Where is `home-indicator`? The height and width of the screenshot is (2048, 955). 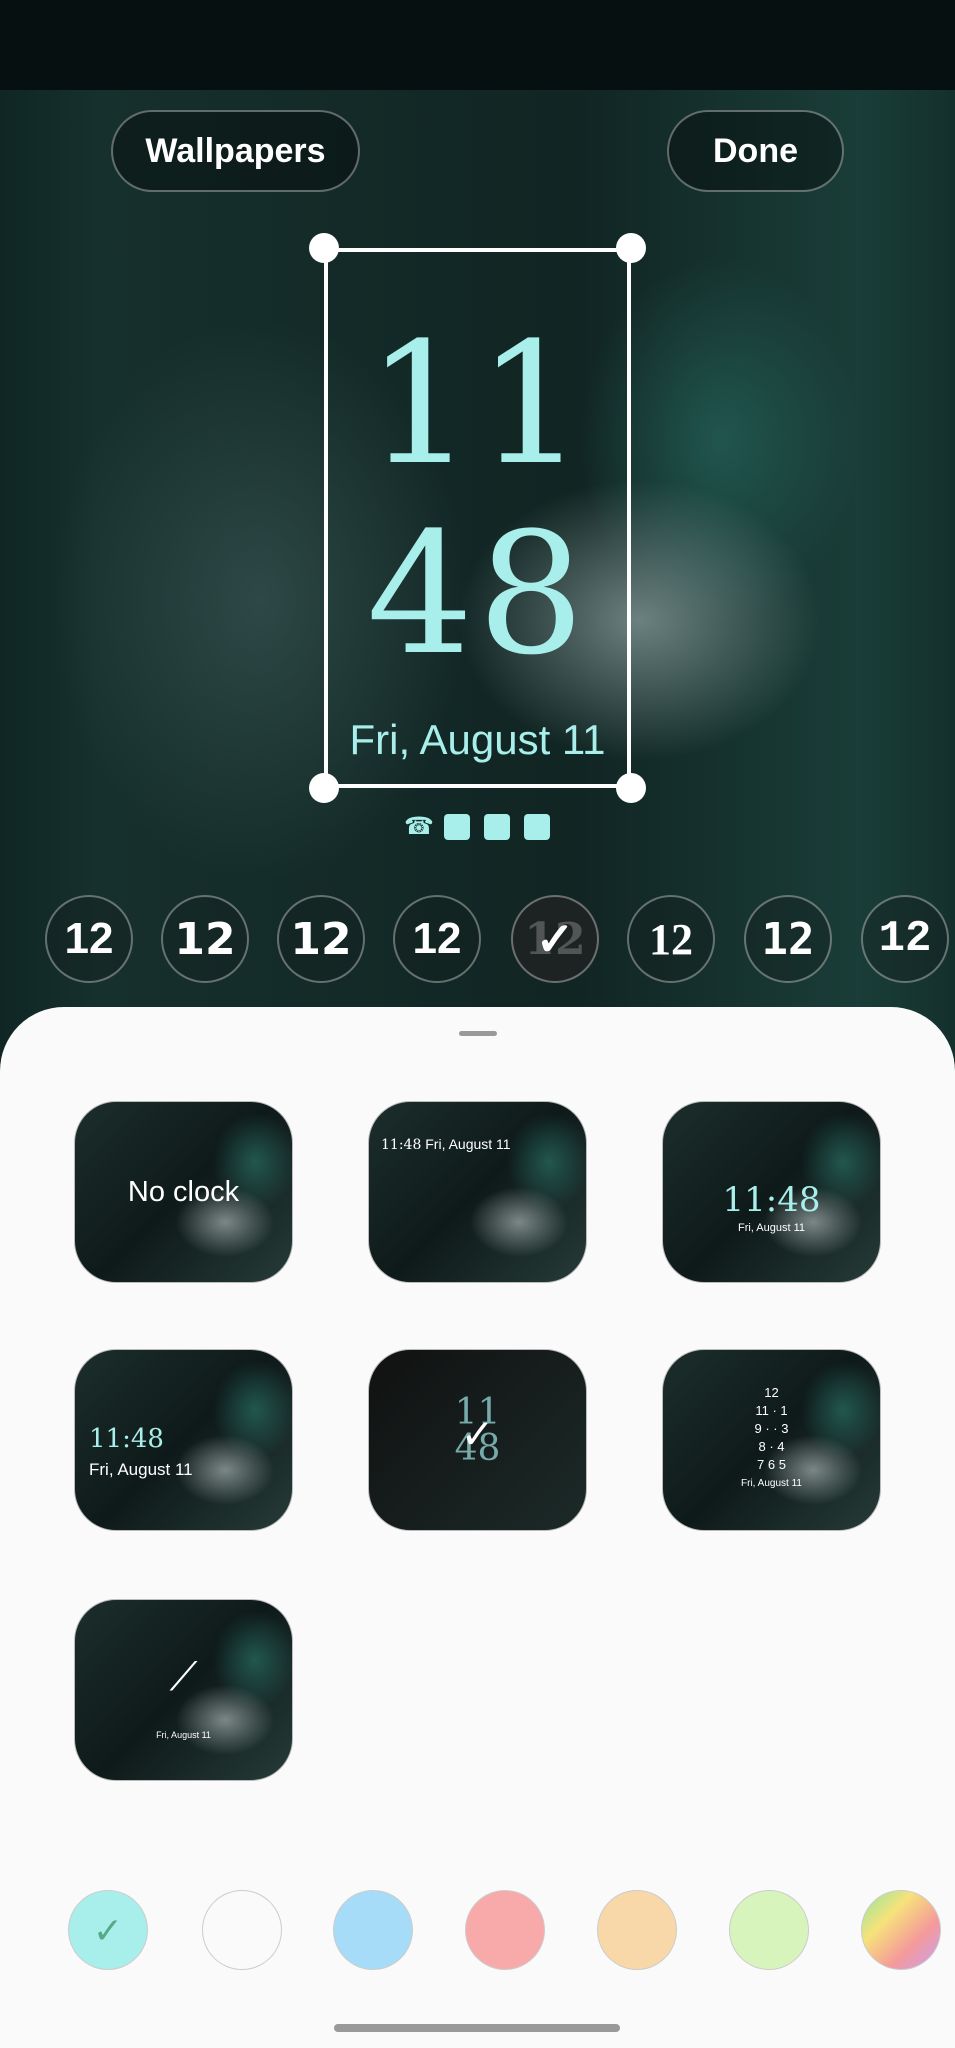 home-indicator is located at coordinates (477, 2028).